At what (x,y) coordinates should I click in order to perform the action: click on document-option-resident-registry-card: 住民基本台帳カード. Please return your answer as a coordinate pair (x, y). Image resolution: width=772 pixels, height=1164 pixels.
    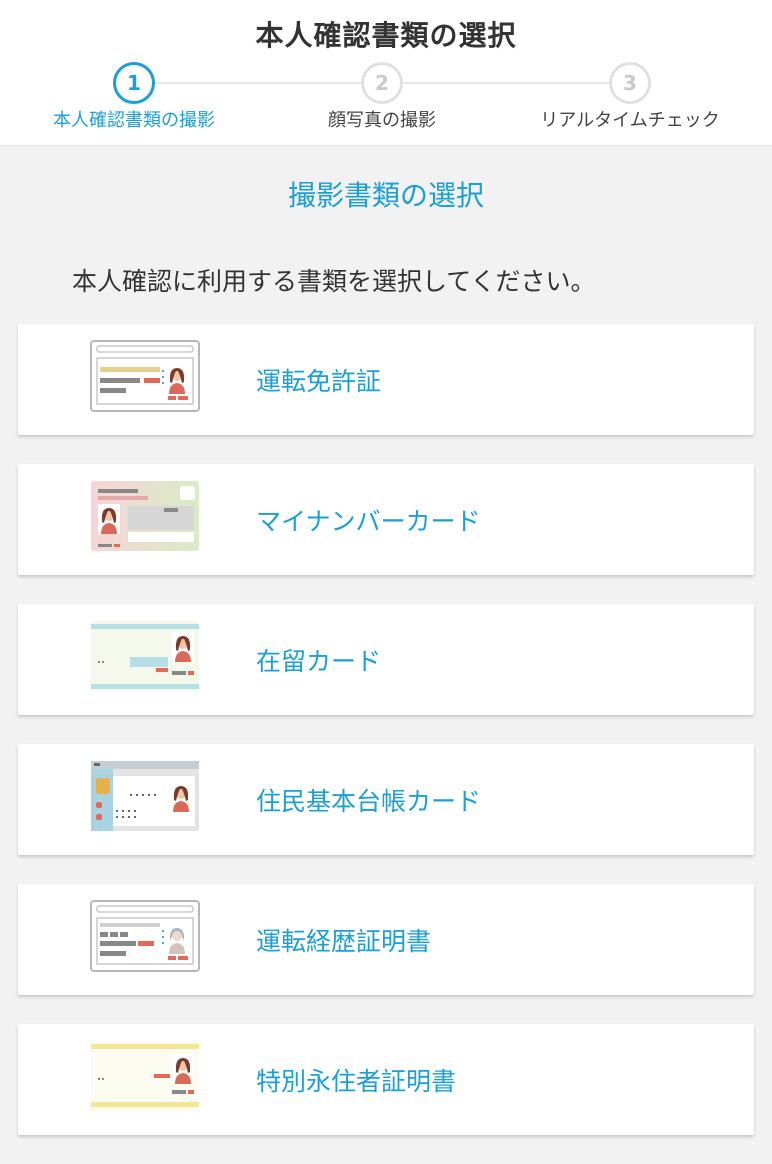
    Looking at the image, I should click on (386, 799).